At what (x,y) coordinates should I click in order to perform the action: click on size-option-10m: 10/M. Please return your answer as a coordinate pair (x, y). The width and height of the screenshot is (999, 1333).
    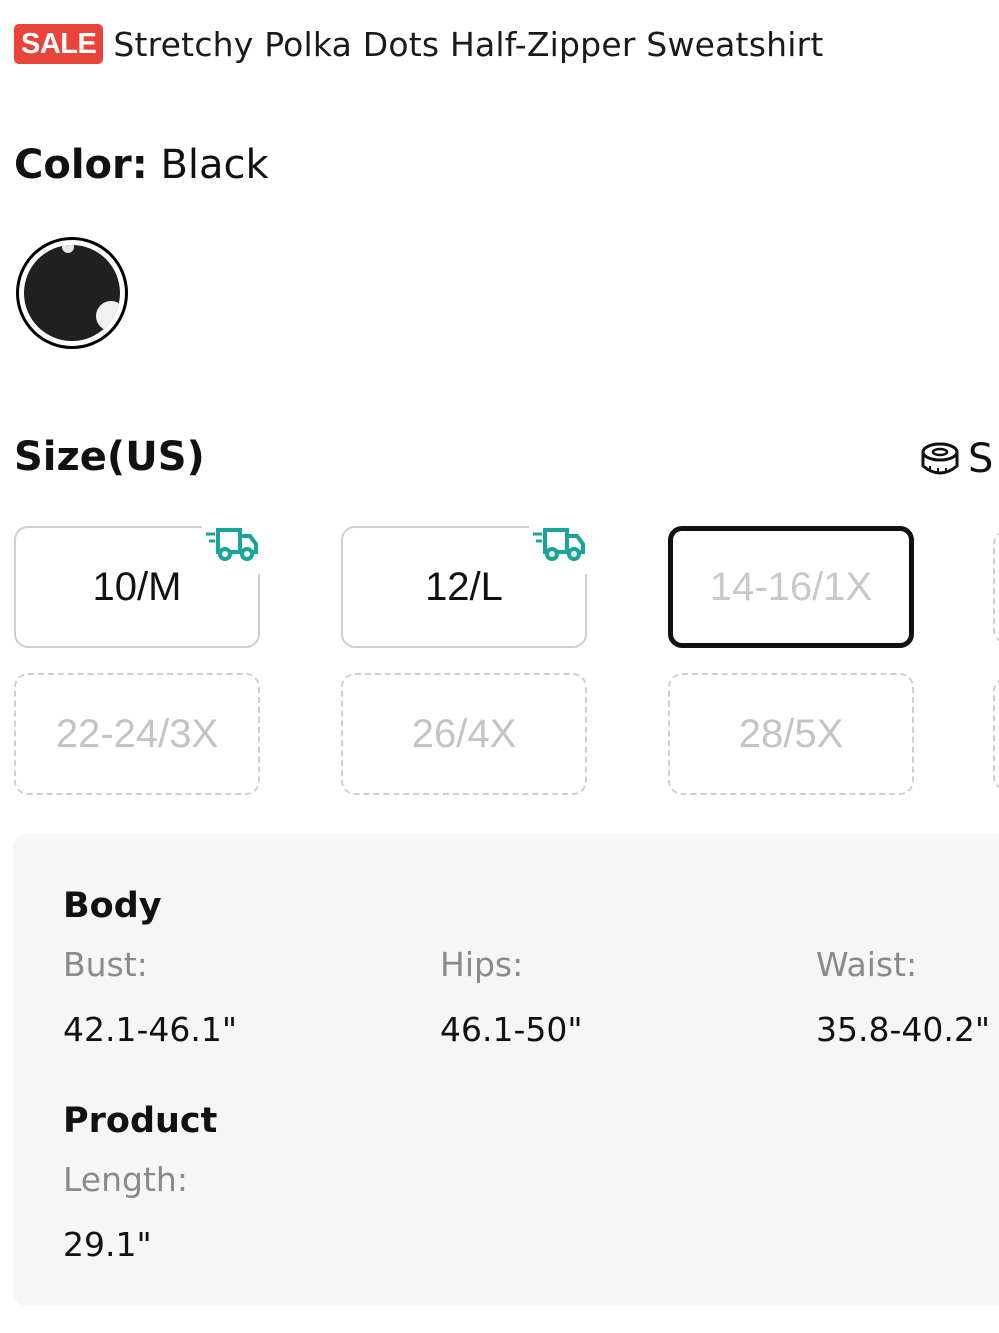
    Looking at the image, I should click on (139, 584).